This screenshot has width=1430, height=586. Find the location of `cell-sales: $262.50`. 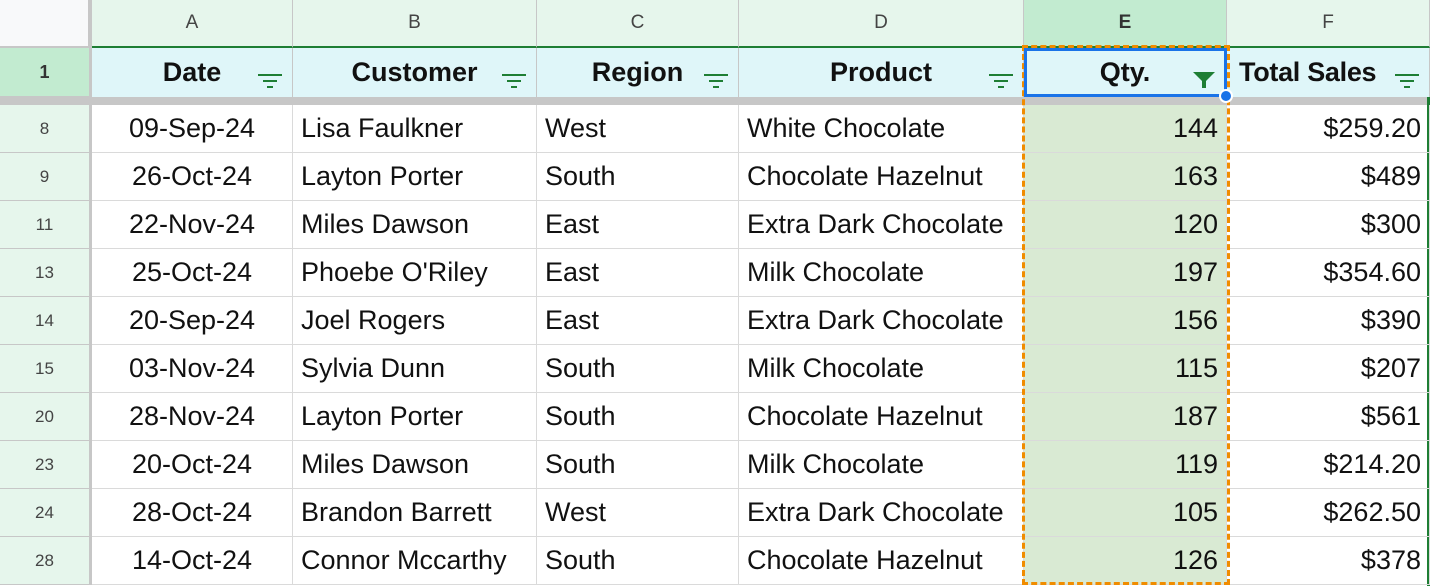

cell-sales: $262.50 is located at coordinates (1328, 513).